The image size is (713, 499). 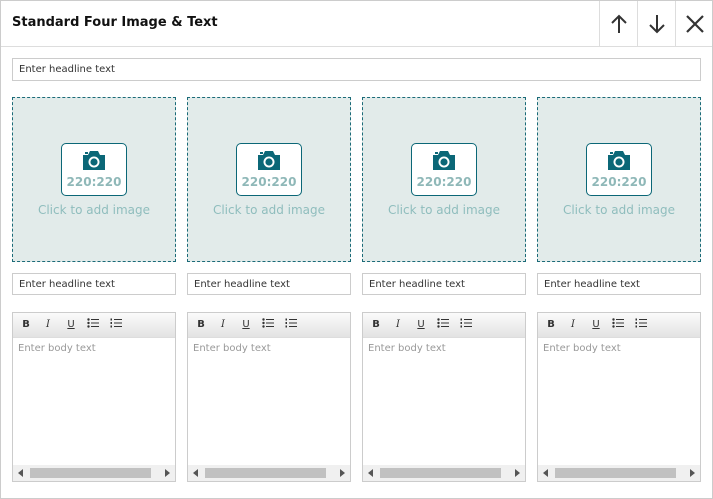 What do you see at coordinates (94, 284) in the screenshot?
I see `block-headline-input-1: Enter headline text` at bounding box center [94, 284].